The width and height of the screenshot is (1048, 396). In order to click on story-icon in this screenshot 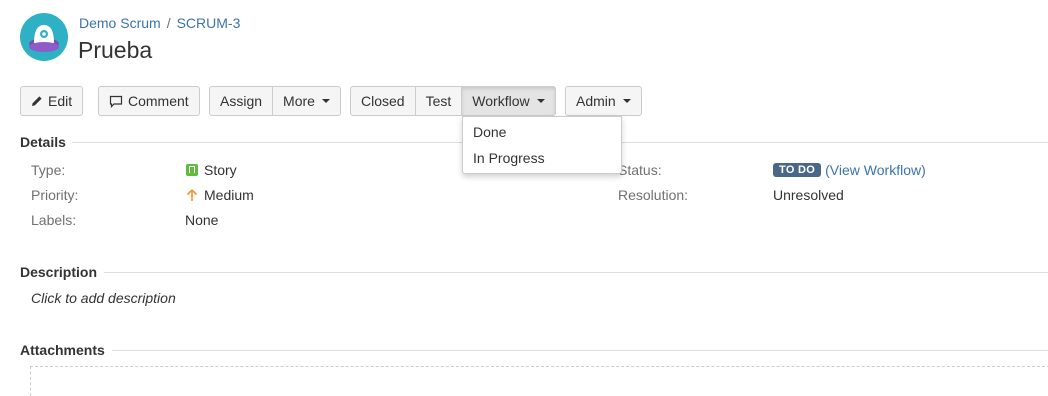, I will do `click(192, 170)`.